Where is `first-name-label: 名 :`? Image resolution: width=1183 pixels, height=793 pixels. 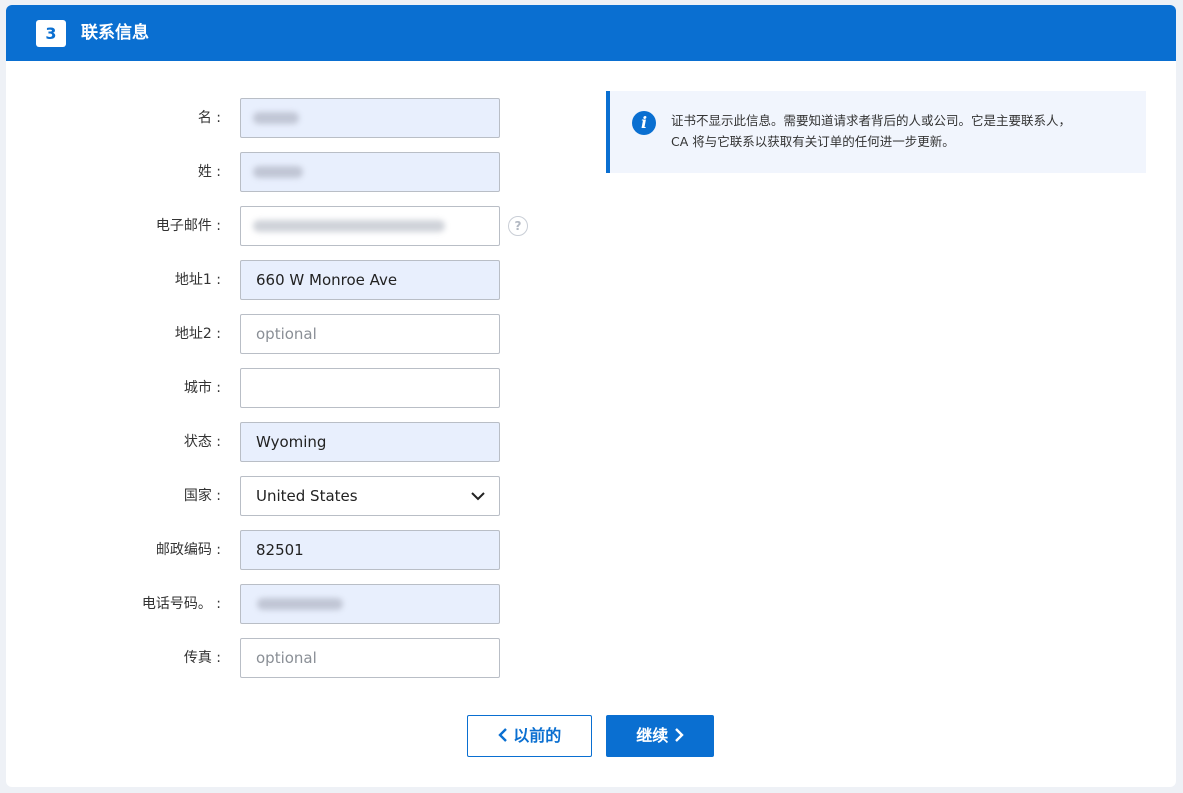
first-name-label: 名 : is located at coordinates (209, 118).